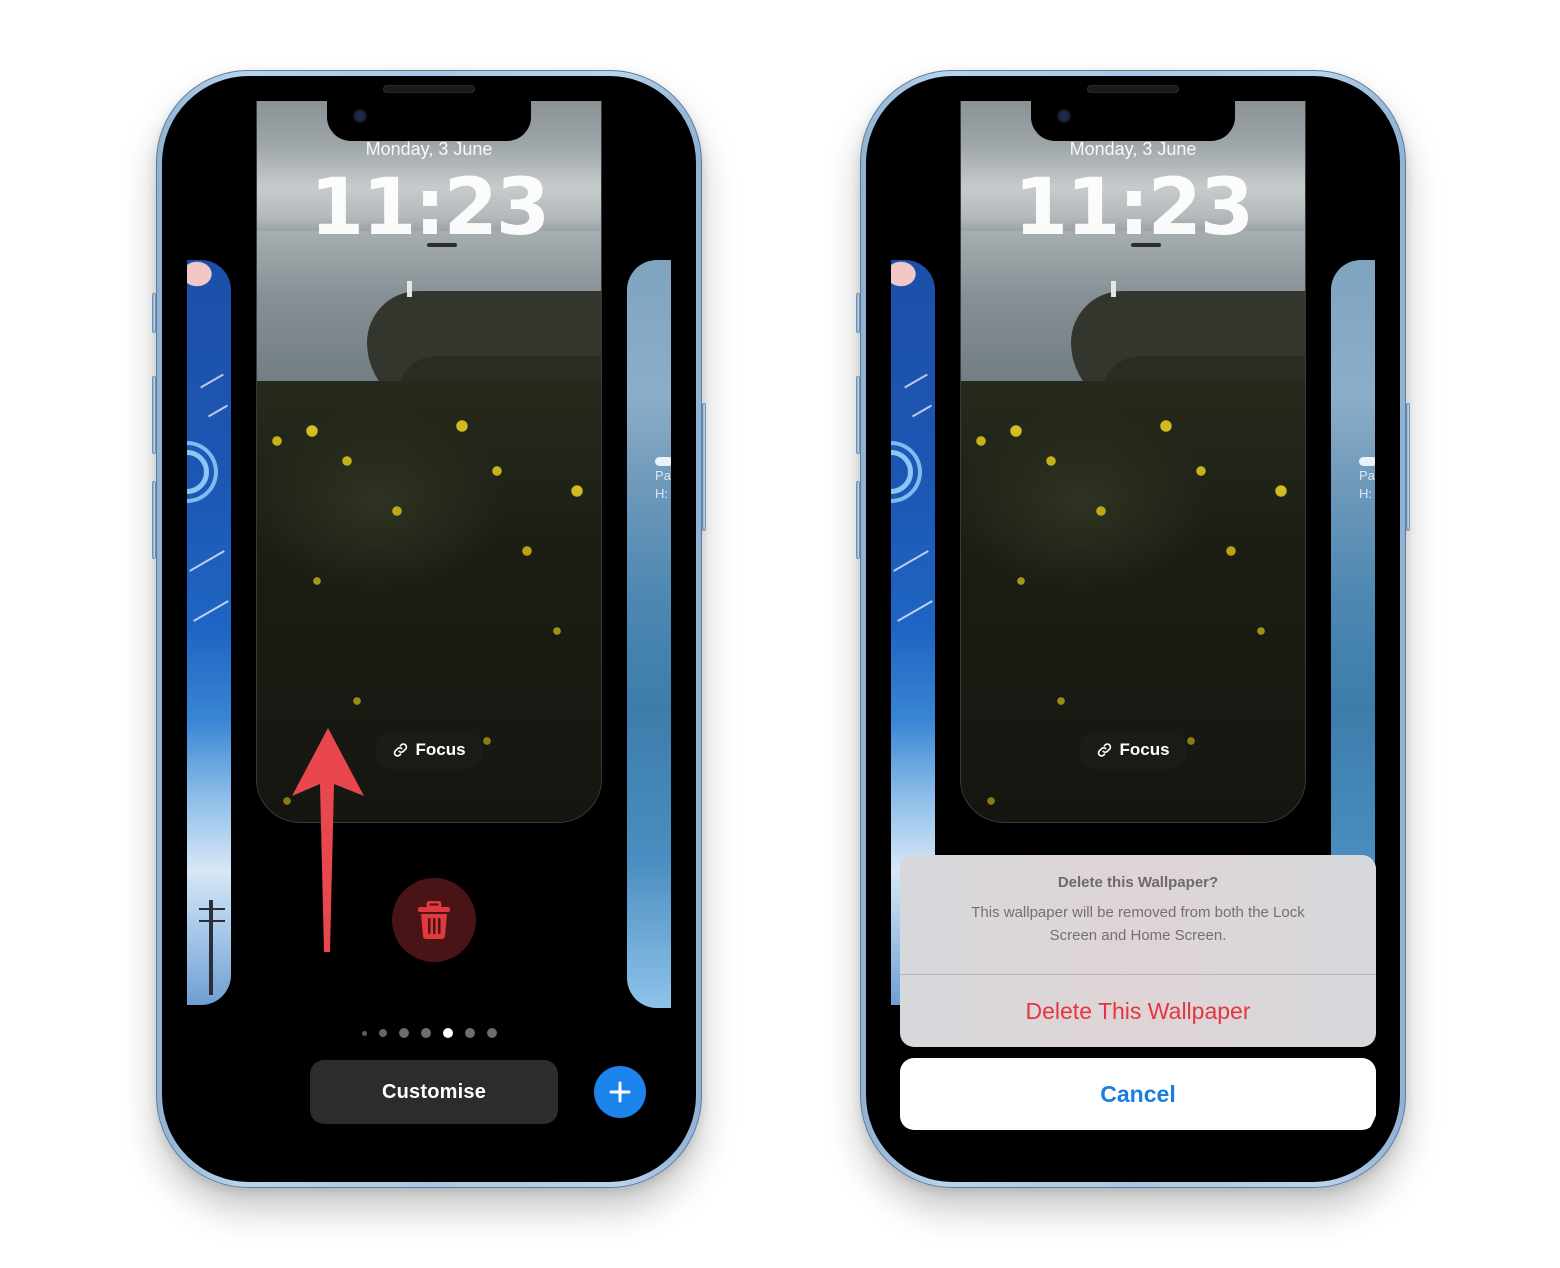 This screenshot has width=1560, height=1268. I want to click on plus-icon, so click(620, 1092).